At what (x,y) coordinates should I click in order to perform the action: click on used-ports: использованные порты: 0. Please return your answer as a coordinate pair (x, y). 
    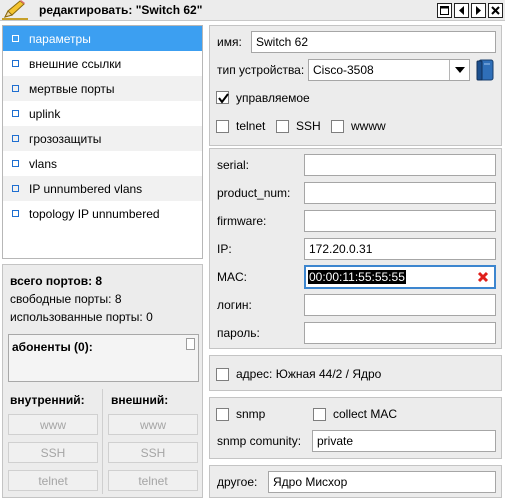
    Looking at the image, I should click on (81, 317).